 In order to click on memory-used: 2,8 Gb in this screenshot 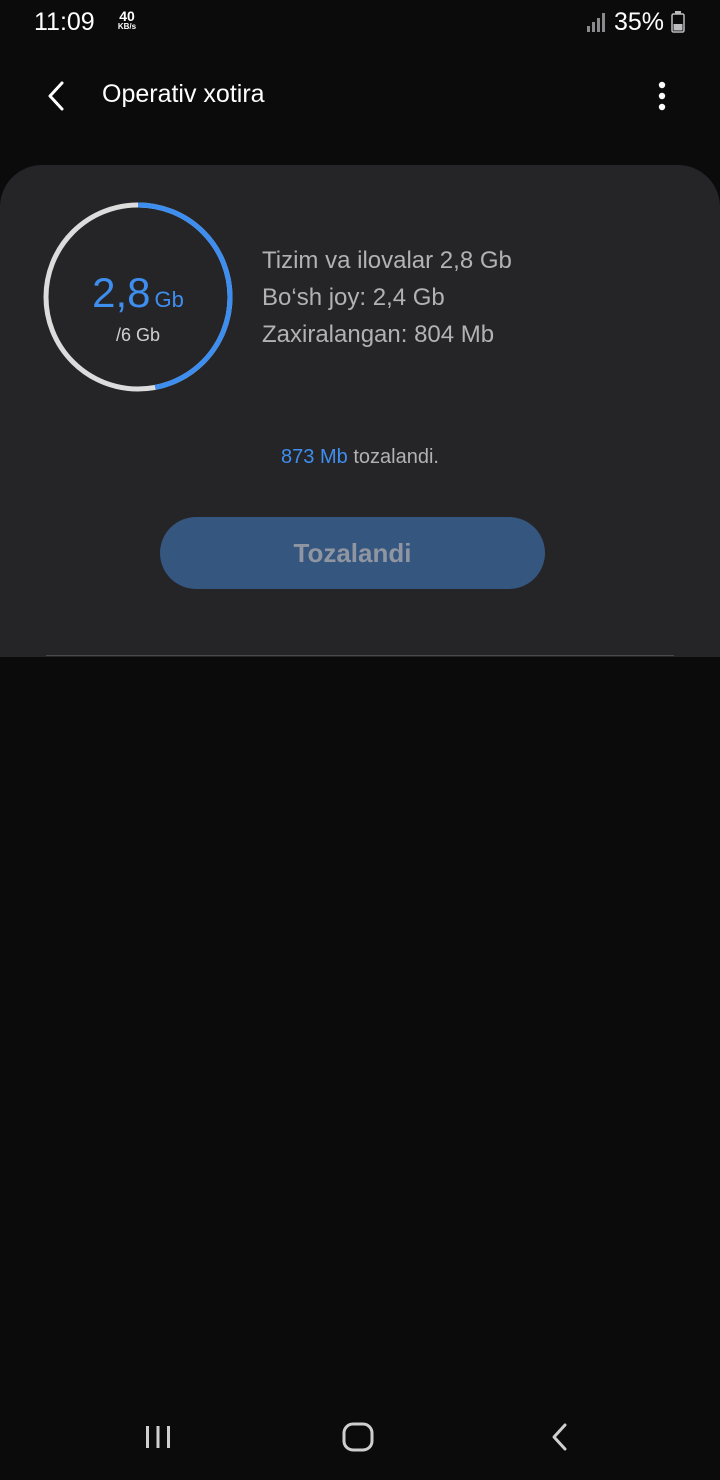, I will do `click(138, 293)`.